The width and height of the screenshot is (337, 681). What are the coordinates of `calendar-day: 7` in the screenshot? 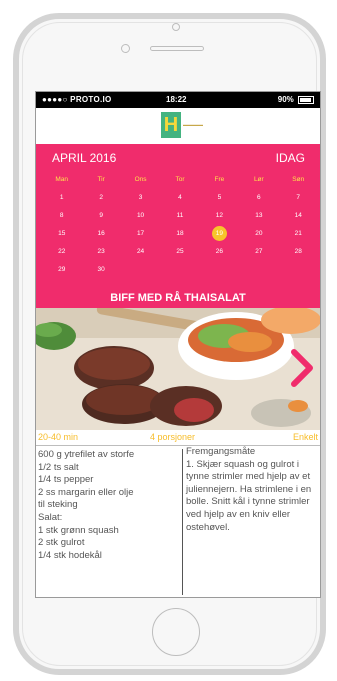 It's located at (298, 198).